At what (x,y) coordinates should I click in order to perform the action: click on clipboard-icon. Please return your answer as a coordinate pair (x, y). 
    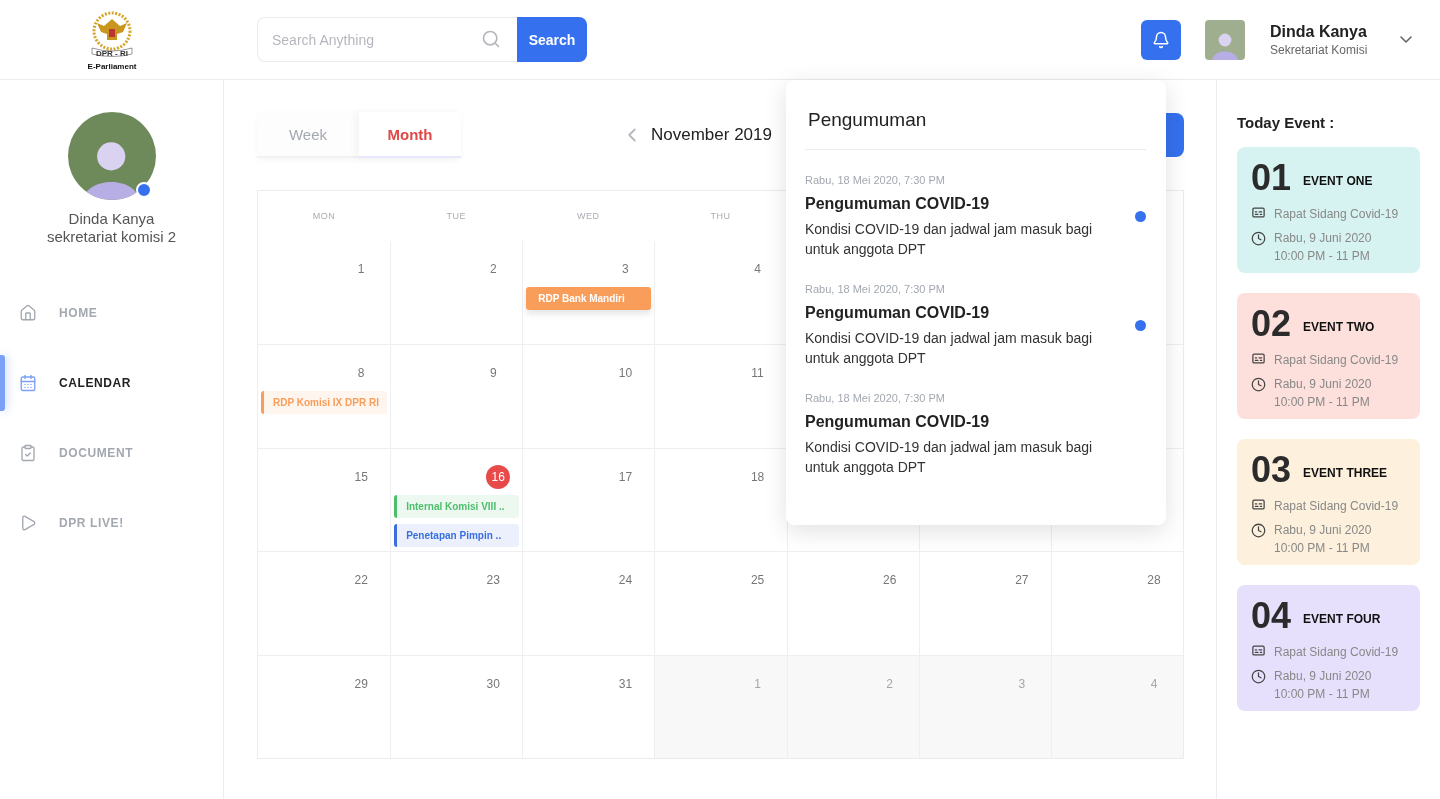
    Looking at the image, I should click on (28, 453).